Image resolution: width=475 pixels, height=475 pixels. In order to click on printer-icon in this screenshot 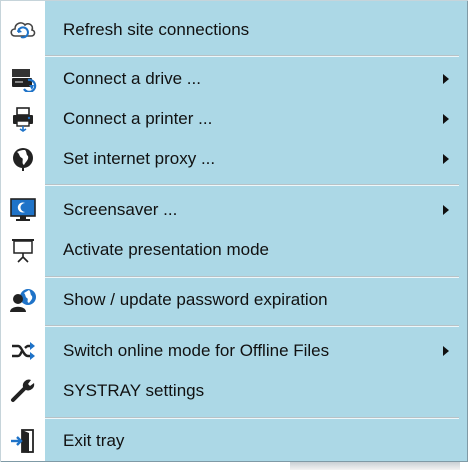, I will do `click(23, 119)`.